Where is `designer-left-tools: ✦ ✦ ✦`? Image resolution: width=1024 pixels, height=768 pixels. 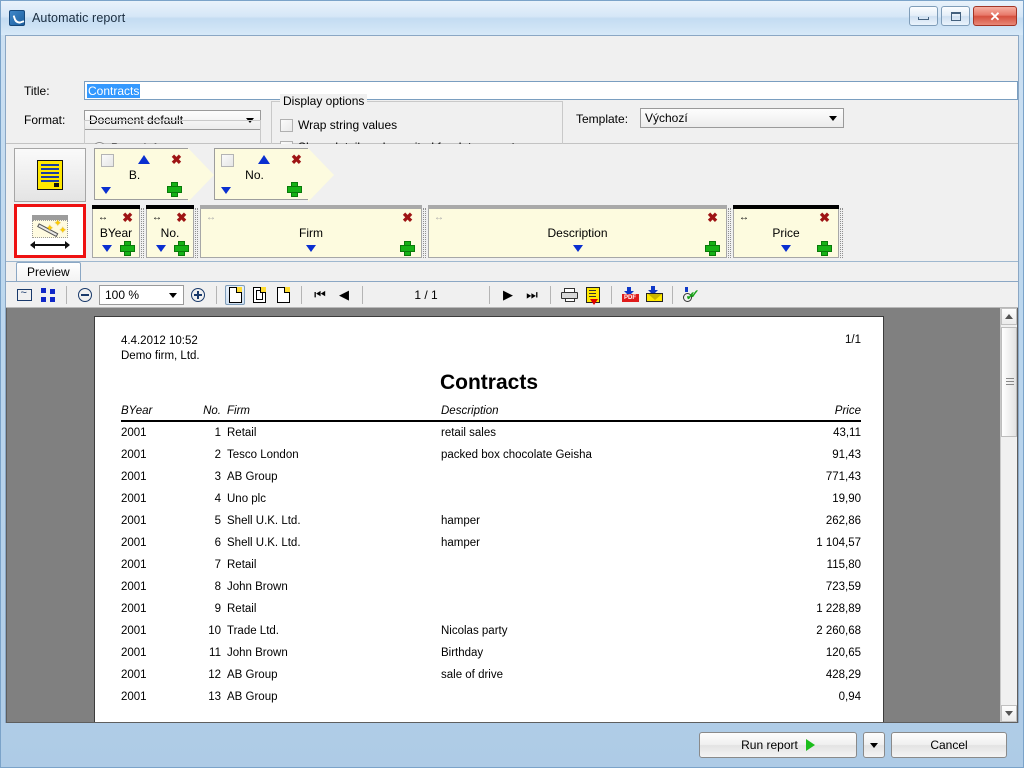
designer-left-tools: ✦ ✦ ✦ is located at coordinates (50, 203).